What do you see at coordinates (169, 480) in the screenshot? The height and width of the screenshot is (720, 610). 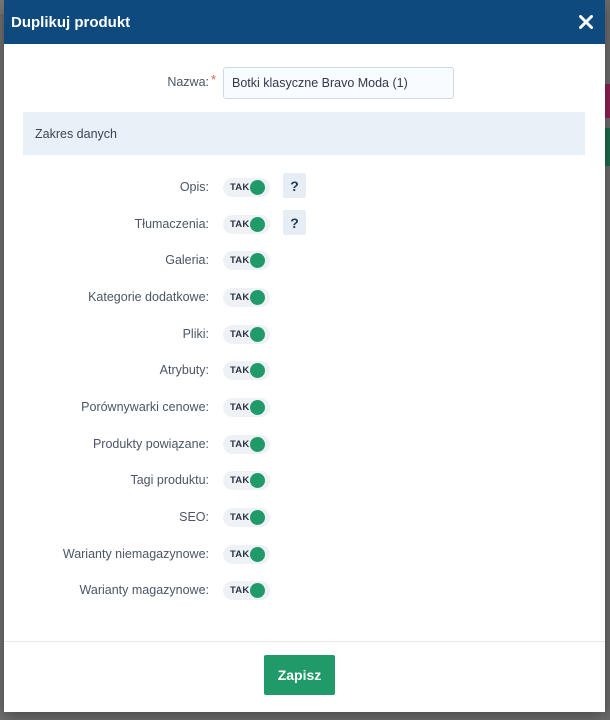 I see `option-label: Tagi produktu:` at bounding box center [169, 480].